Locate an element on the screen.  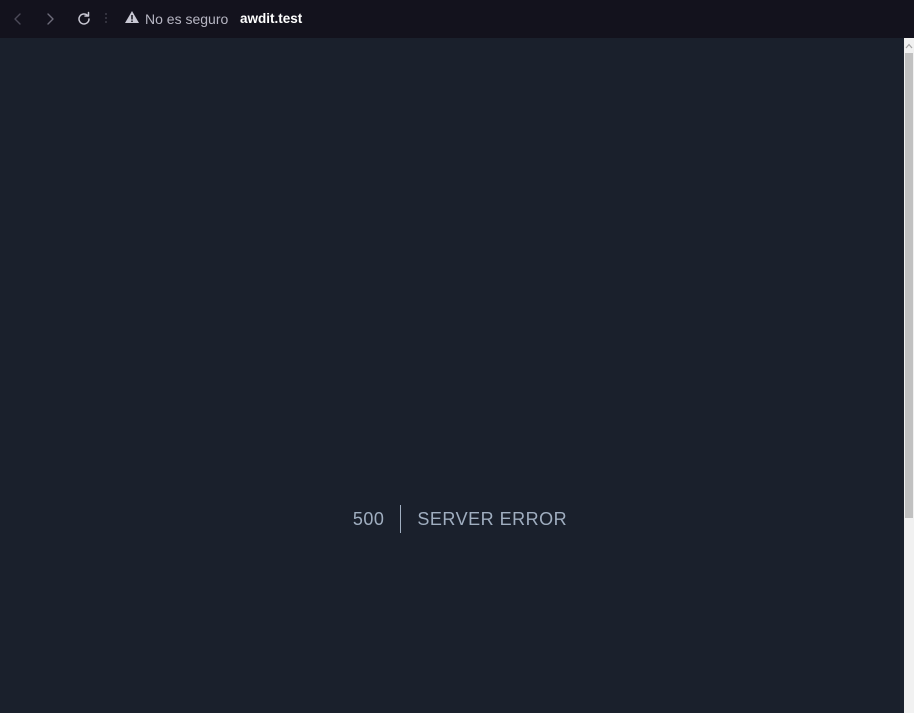
reload-button is located at coordinates (84, 19).